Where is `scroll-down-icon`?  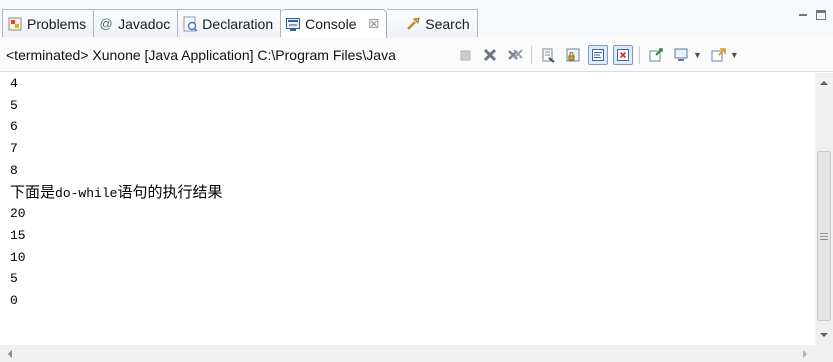 scroll-down-icon is located at coordinates (824, 335).